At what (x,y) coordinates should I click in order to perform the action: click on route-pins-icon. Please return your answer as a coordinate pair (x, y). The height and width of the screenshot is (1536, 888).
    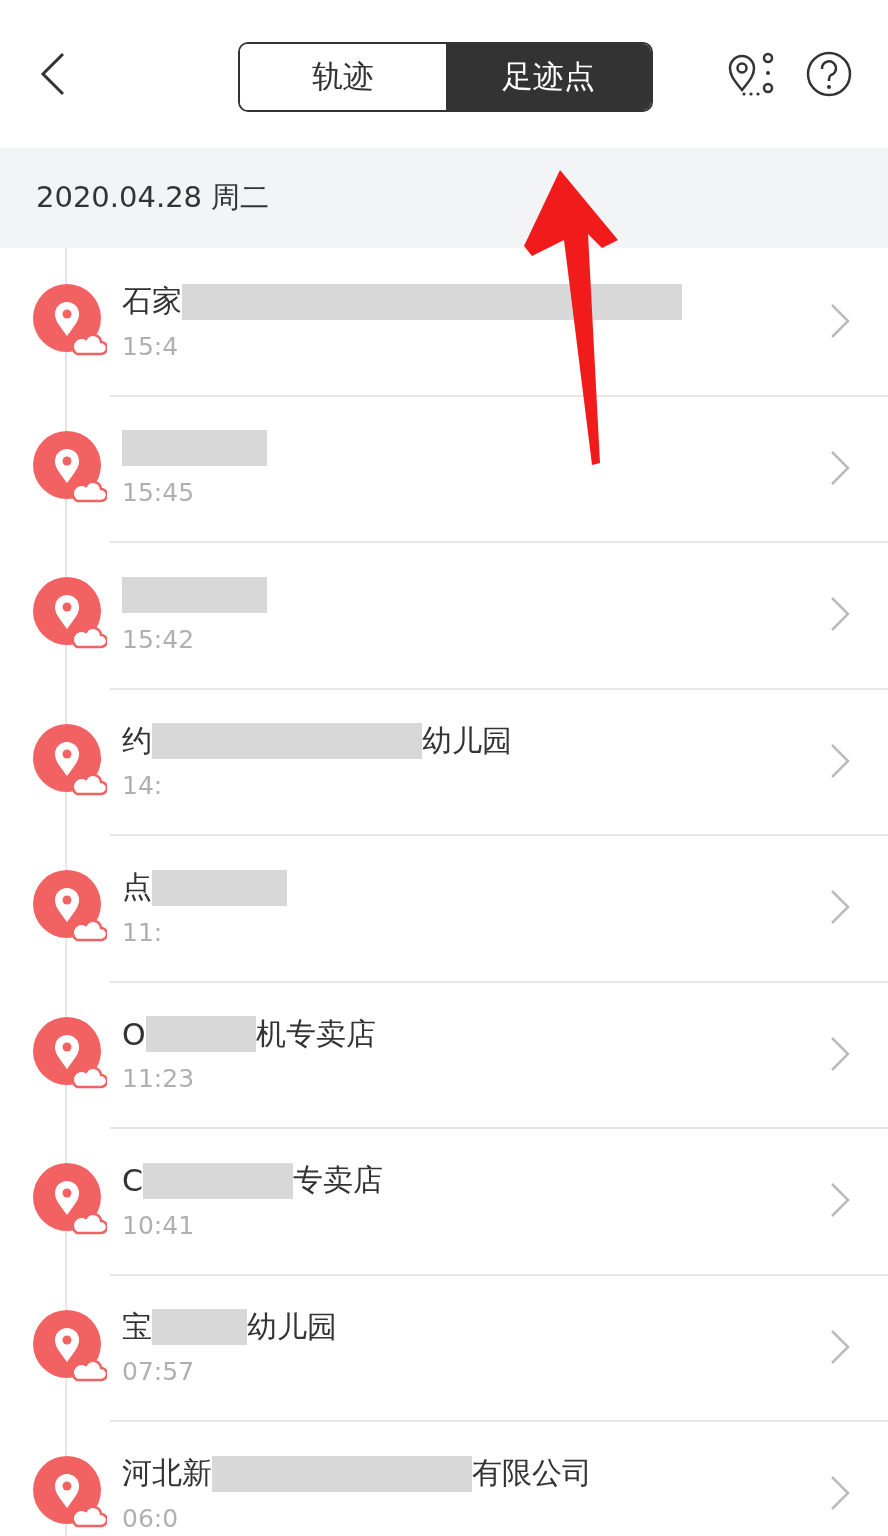
    Looking at the image, I should click on (751, 74).